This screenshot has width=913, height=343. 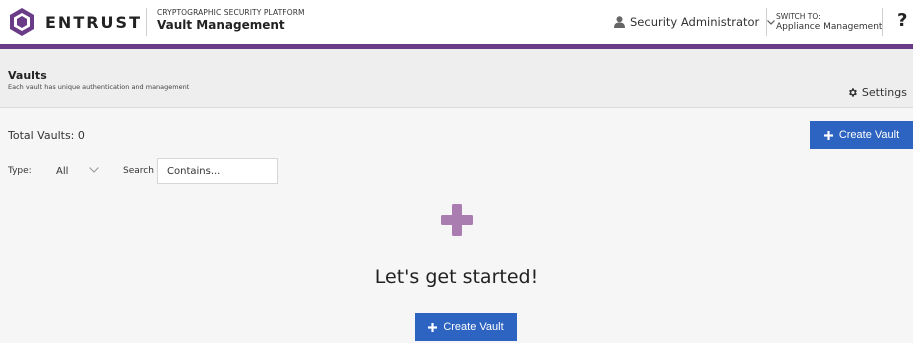 I want to click on settings-button: Settings, so click(x=877, y=92).